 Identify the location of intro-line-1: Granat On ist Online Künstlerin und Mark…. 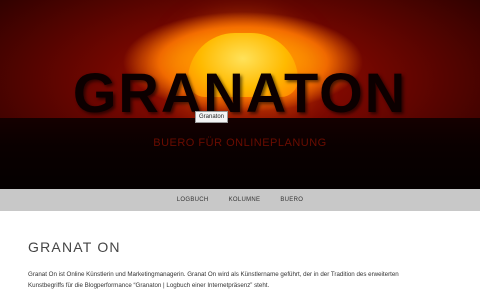
(213, 274).